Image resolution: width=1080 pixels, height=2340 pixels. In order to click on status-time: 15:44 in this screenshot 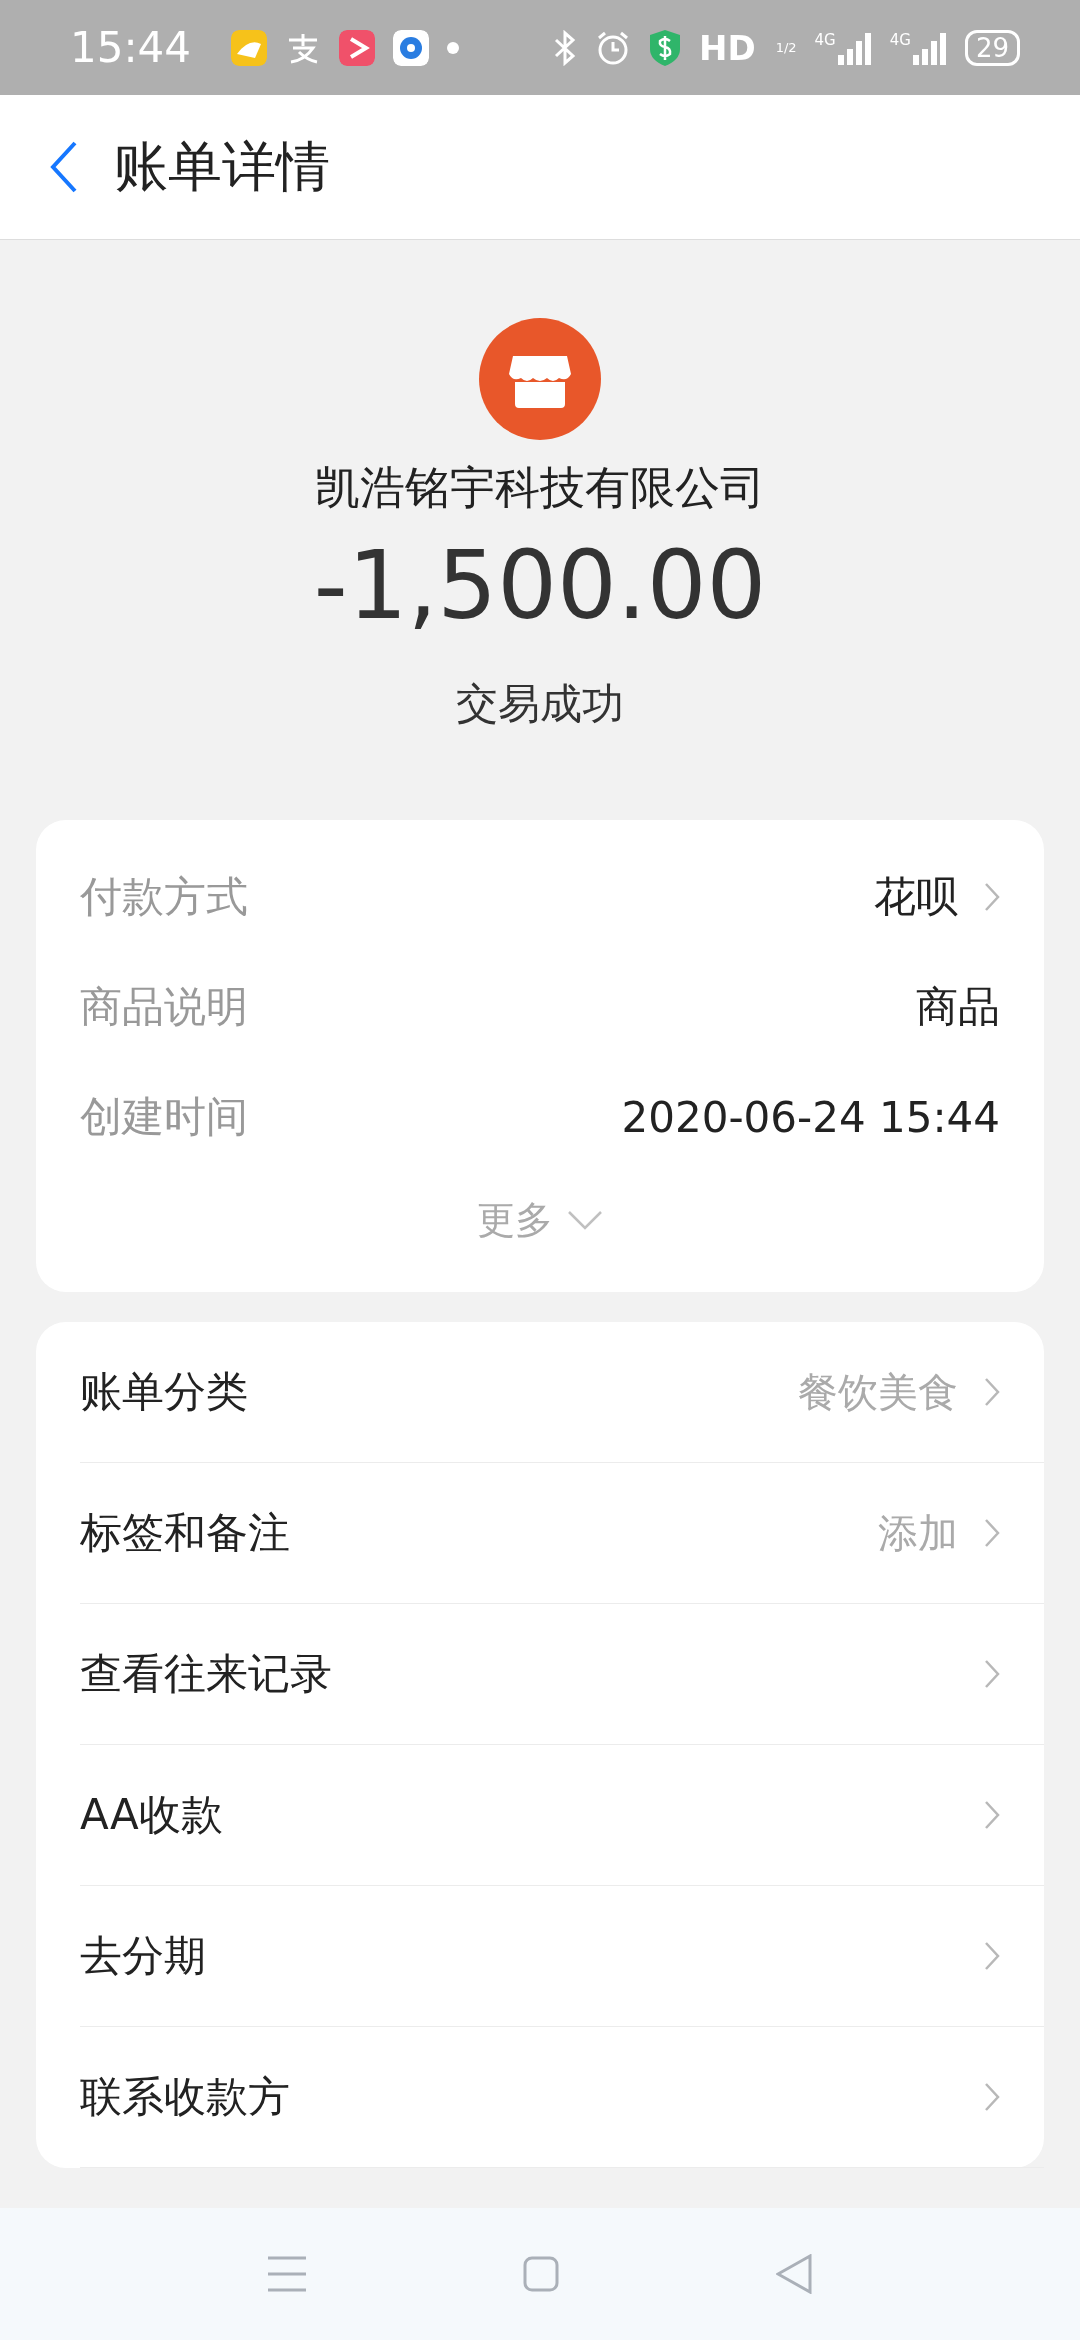, I will do `click(131, 47)`.